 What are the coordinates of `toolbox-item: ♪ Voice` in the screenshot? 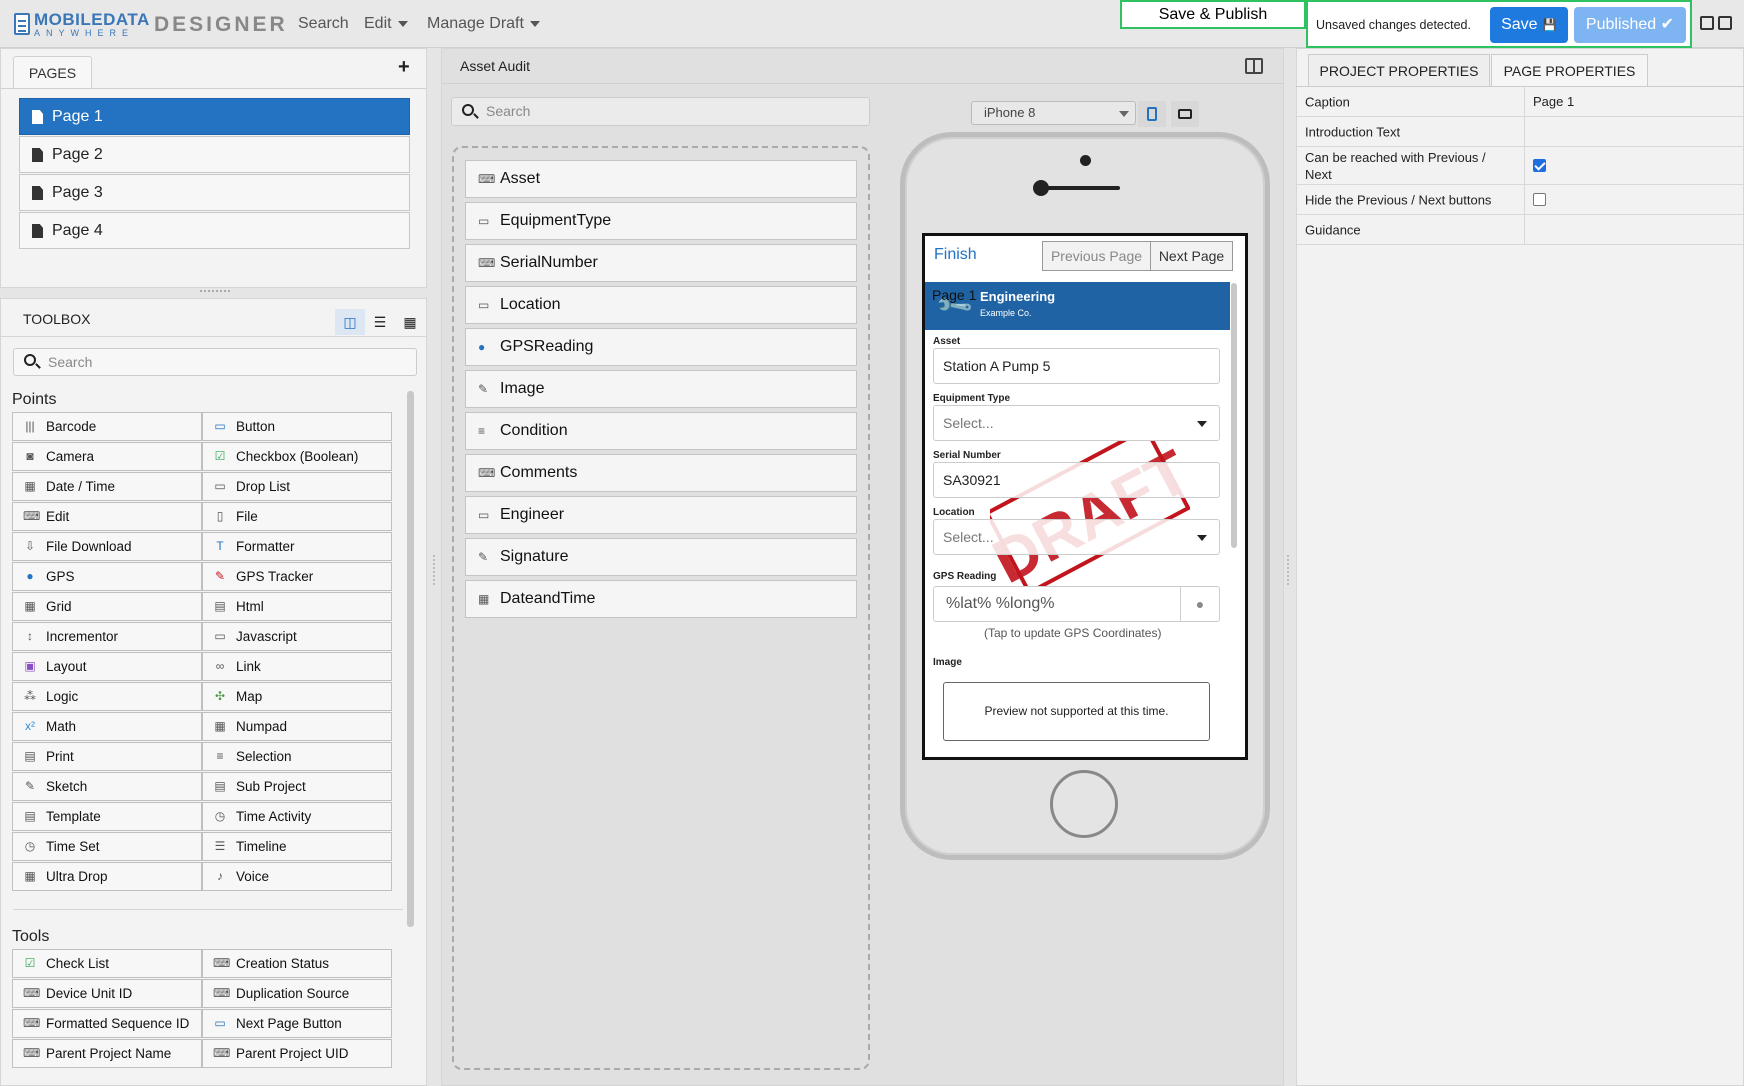 It's located at (297, 876).